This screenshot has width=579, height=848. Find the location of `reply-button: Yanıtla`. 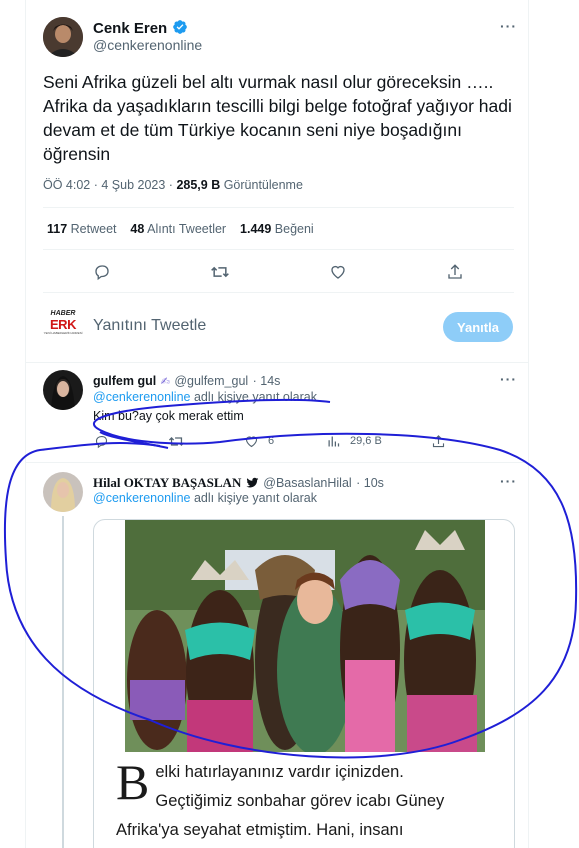

reply-button: Yanıtla is located at coordinates (478, 327).